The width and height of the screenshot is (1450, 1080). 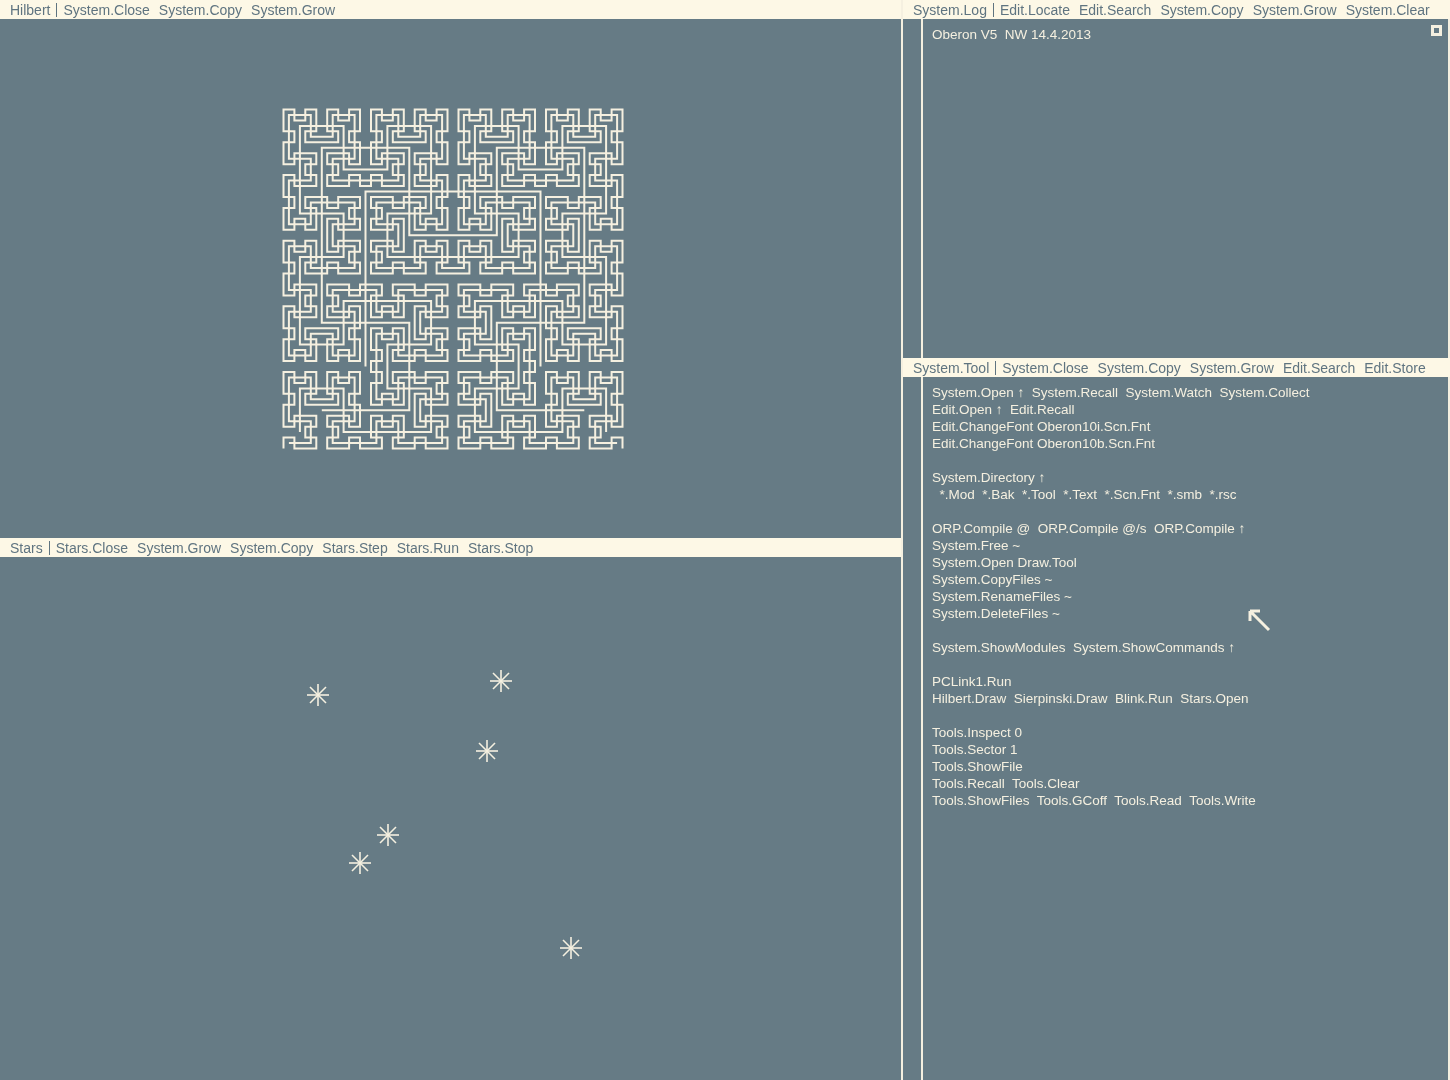 What do you see at coordinates (1121, 392) in the screenshot?
I see `text-line: System.Open ↑ System.Recall System.Watch System.Collect` at bounding box center [1121, 392].